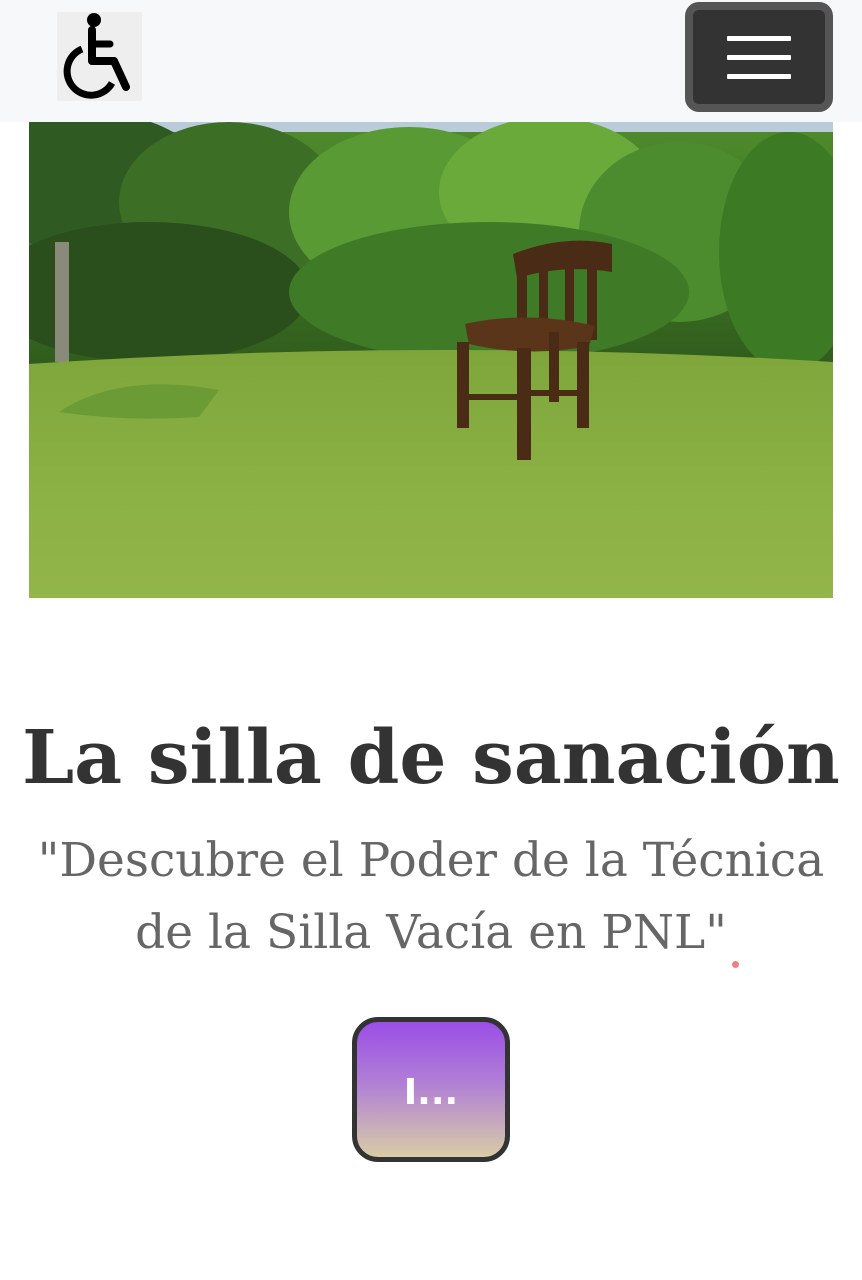  I want to click on site-header, so click(431, 61).